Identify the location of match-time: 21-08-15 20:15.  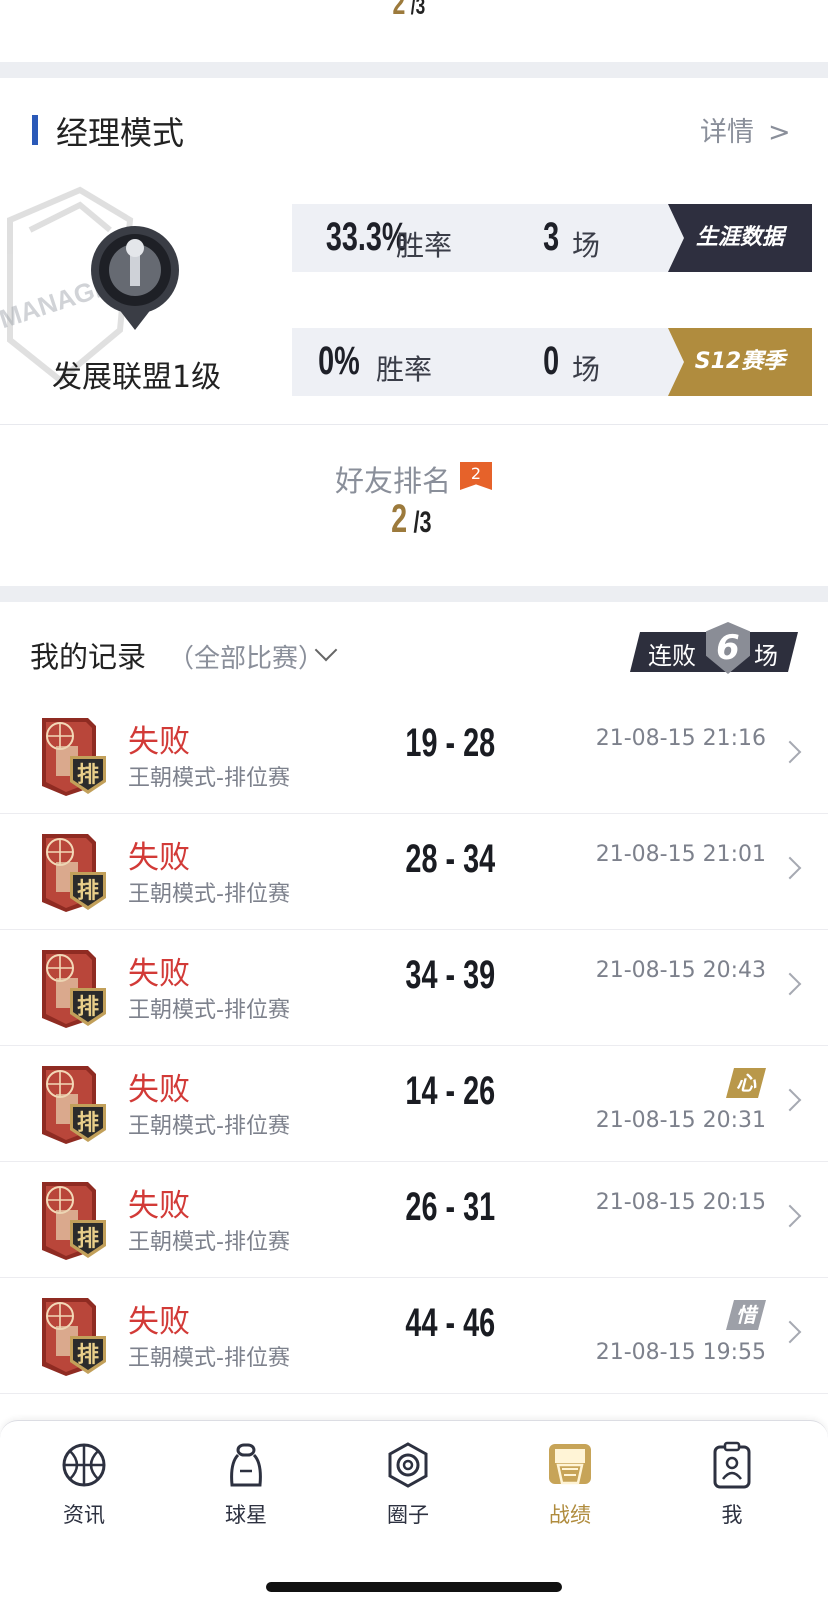
(680, 1202).